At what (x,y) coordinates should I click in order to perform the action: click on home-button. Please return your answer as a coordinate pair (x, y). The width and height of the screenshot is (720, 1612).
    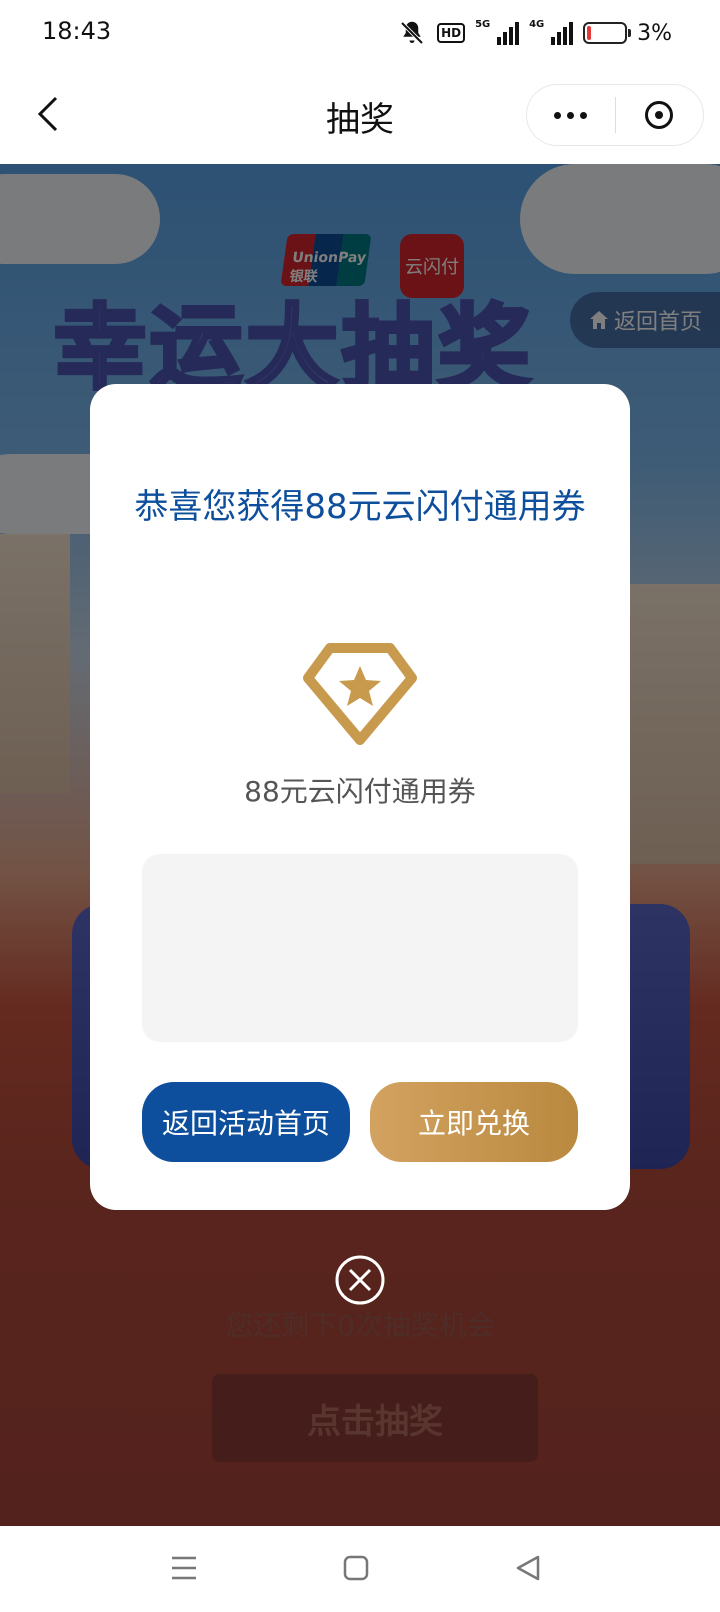
    Looking at the image, I should click on (356, 1568).